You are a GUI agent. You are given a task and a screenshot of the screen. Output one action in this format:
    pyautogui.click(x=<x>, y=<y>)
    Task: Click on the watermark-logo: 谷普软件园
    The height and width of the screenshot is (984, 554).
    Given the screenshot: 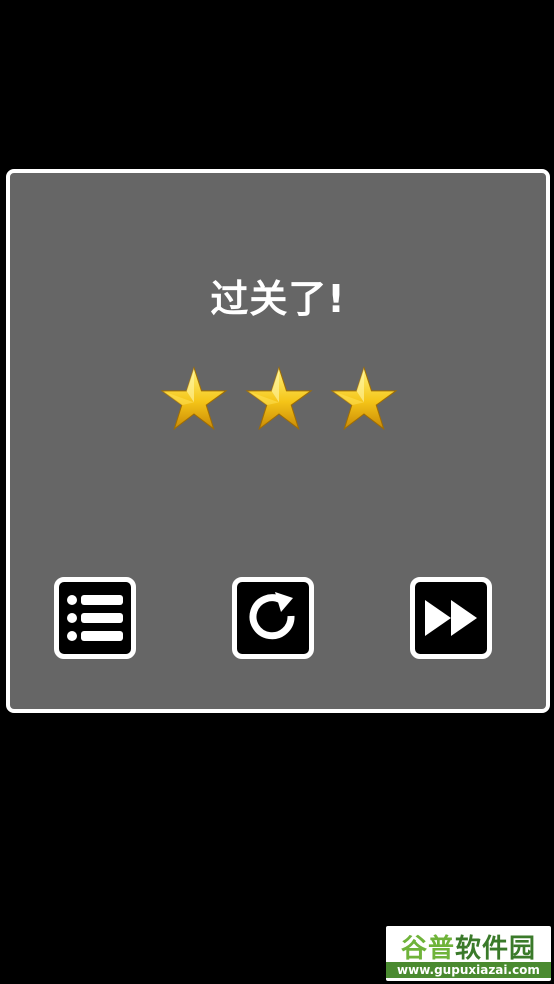 What is the action you would take?
    pyautogui.click(x=468, y=946)
    